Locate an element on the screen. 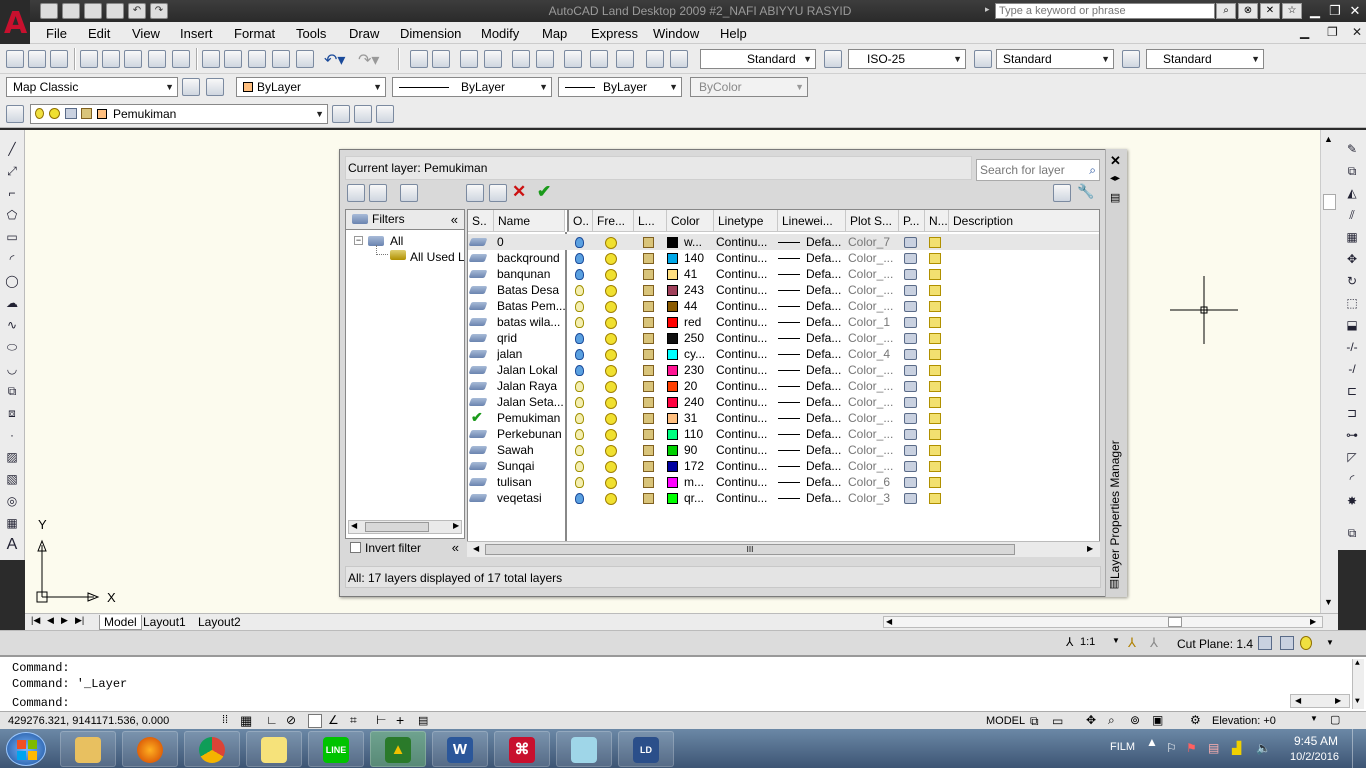 The height and width of the screenshot is (768, 1366). layer-name: Perkebunan is located at coordinates (531, 434).